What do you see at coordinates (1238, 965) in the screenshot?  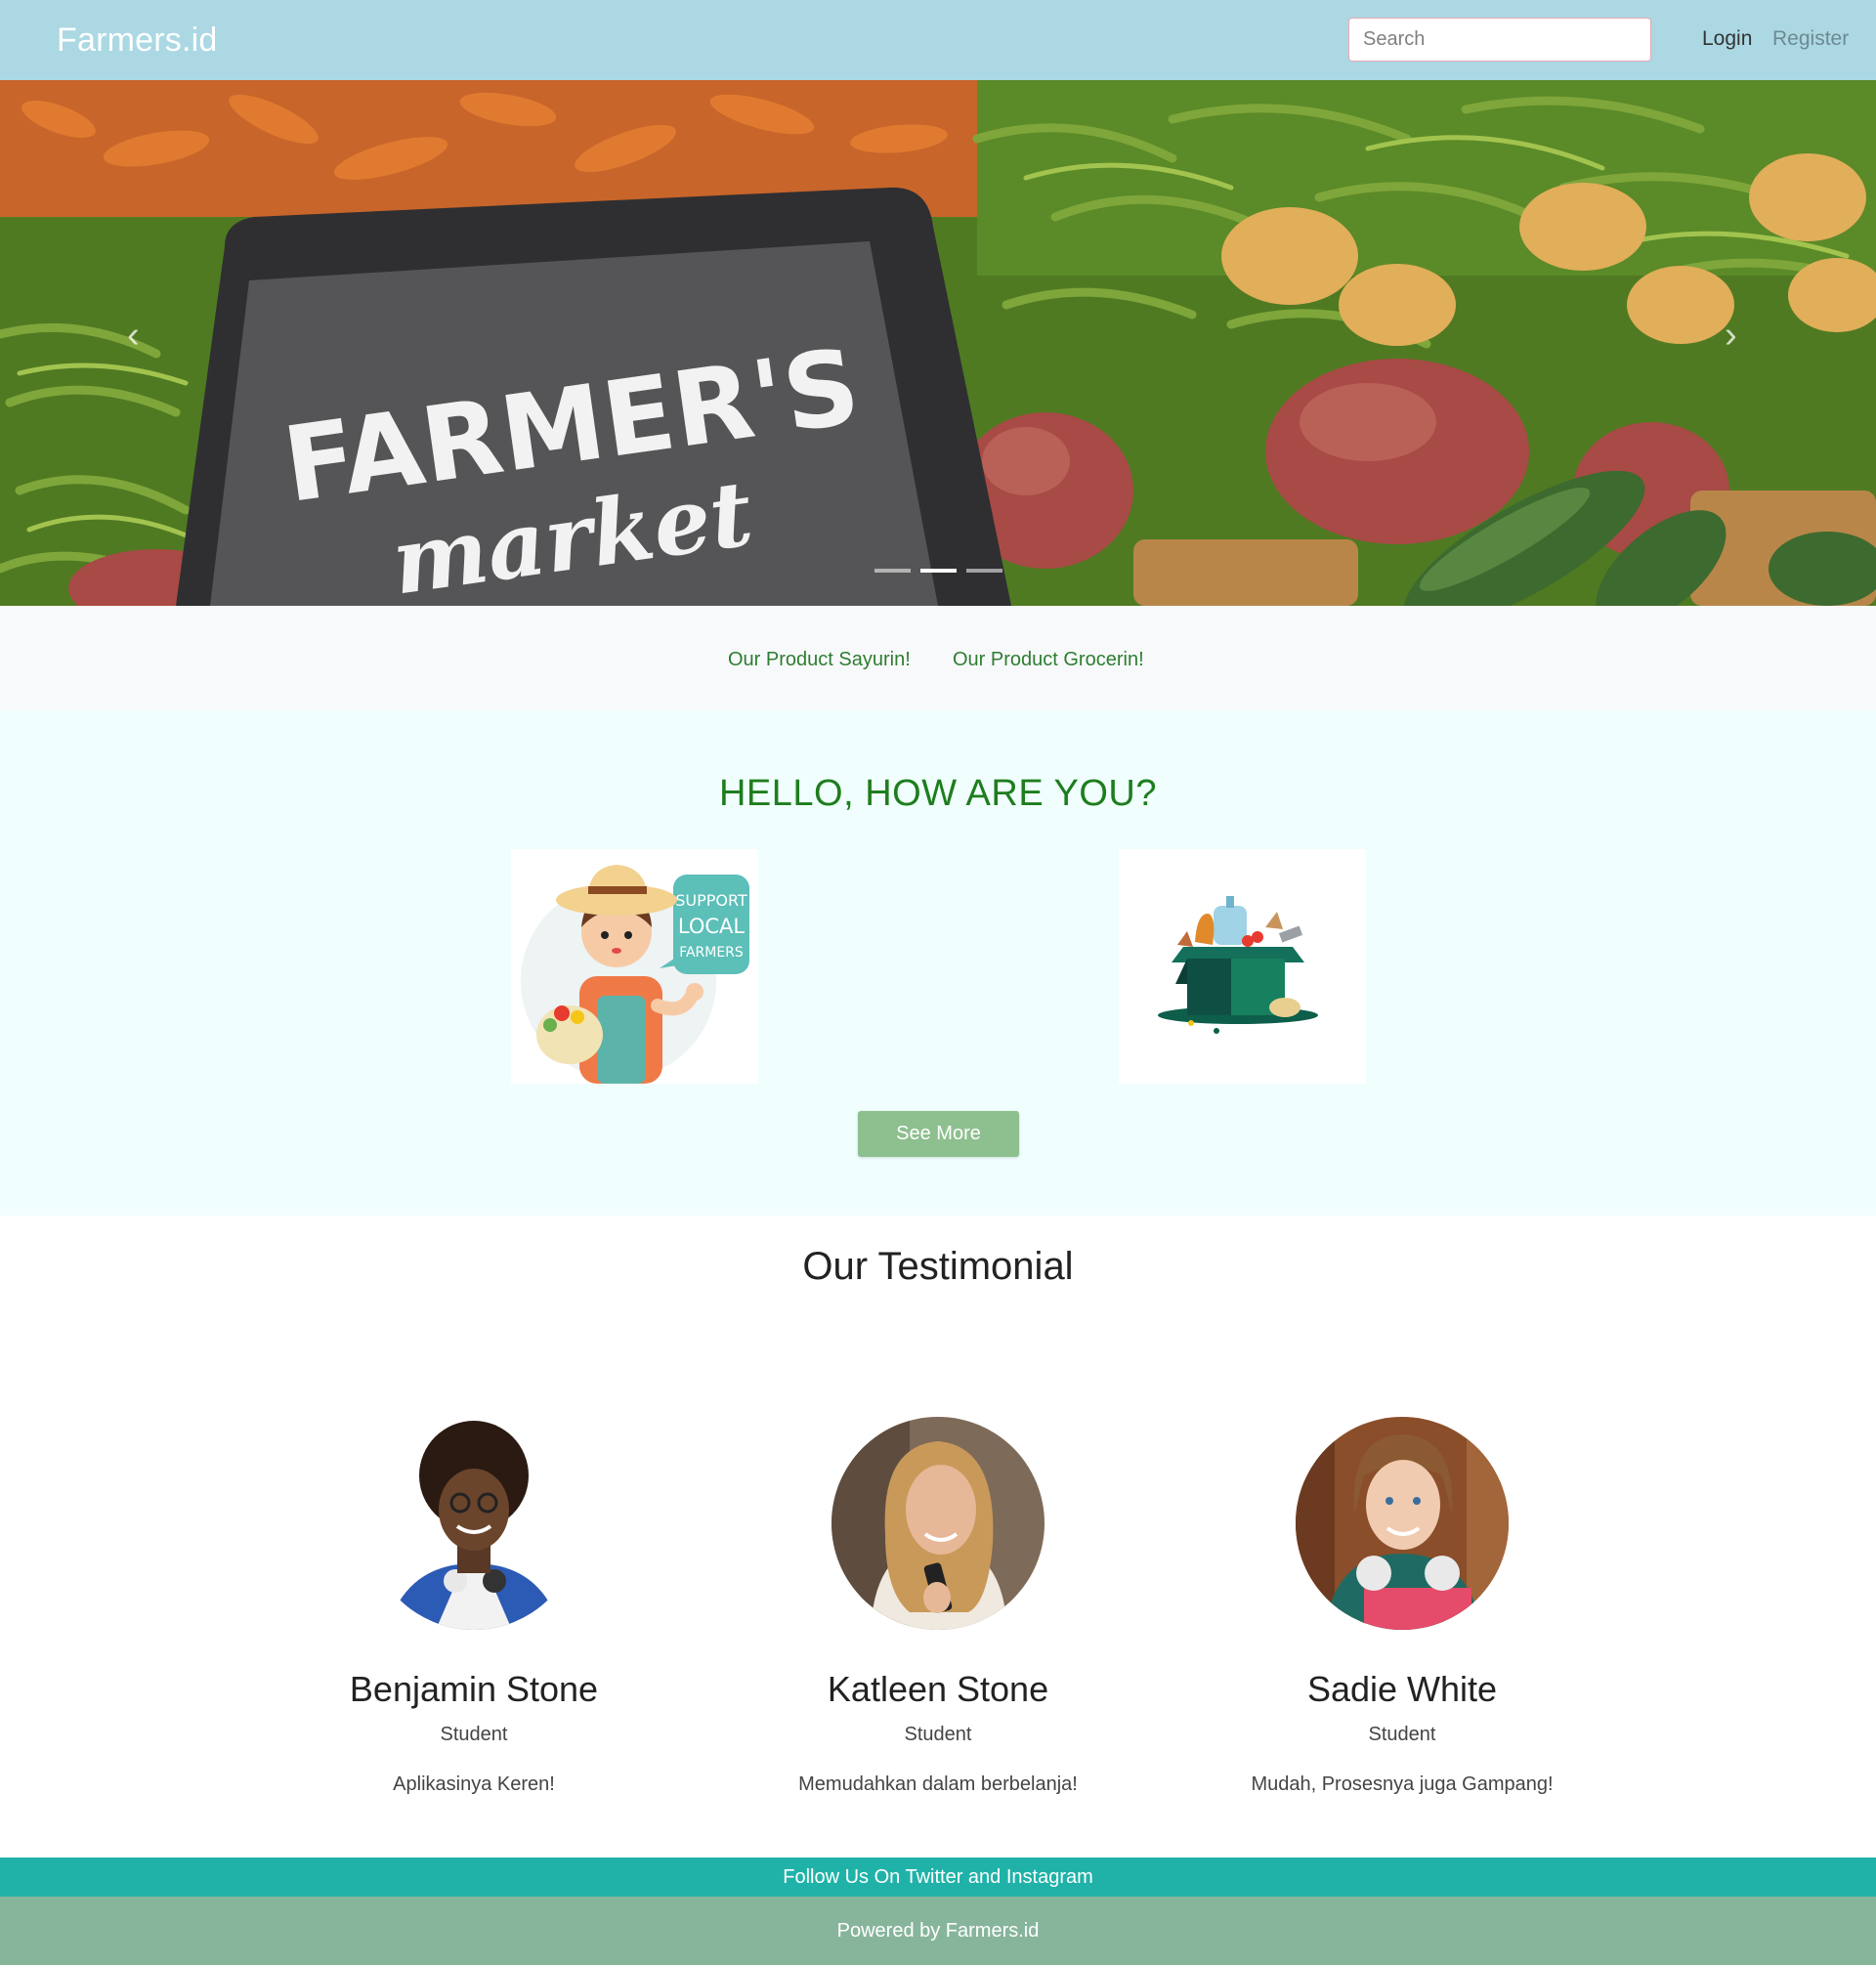 I see `grocery-box-illustration` at bounding box center [1238, 965].